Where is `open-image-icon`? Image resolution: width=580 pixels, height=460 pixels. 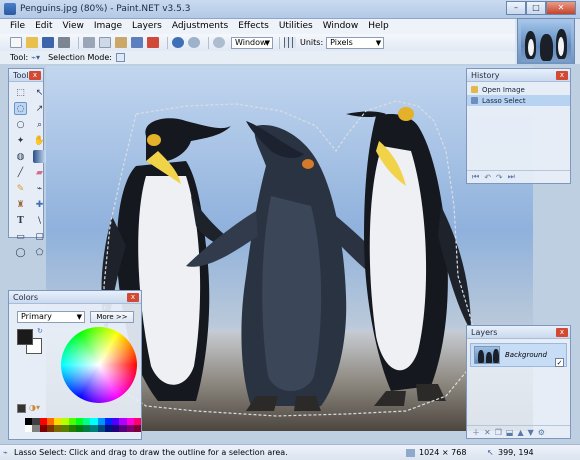
open-image-icon is located at coordinates (474, 89).